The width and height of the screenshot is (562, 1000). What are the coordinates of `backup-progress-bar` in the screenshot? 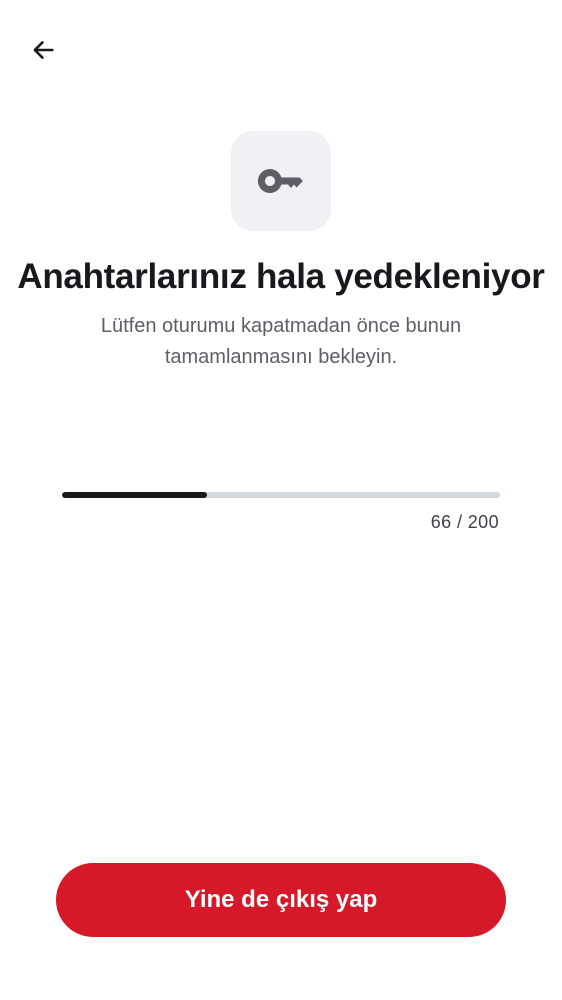 It's located at (281, 495).